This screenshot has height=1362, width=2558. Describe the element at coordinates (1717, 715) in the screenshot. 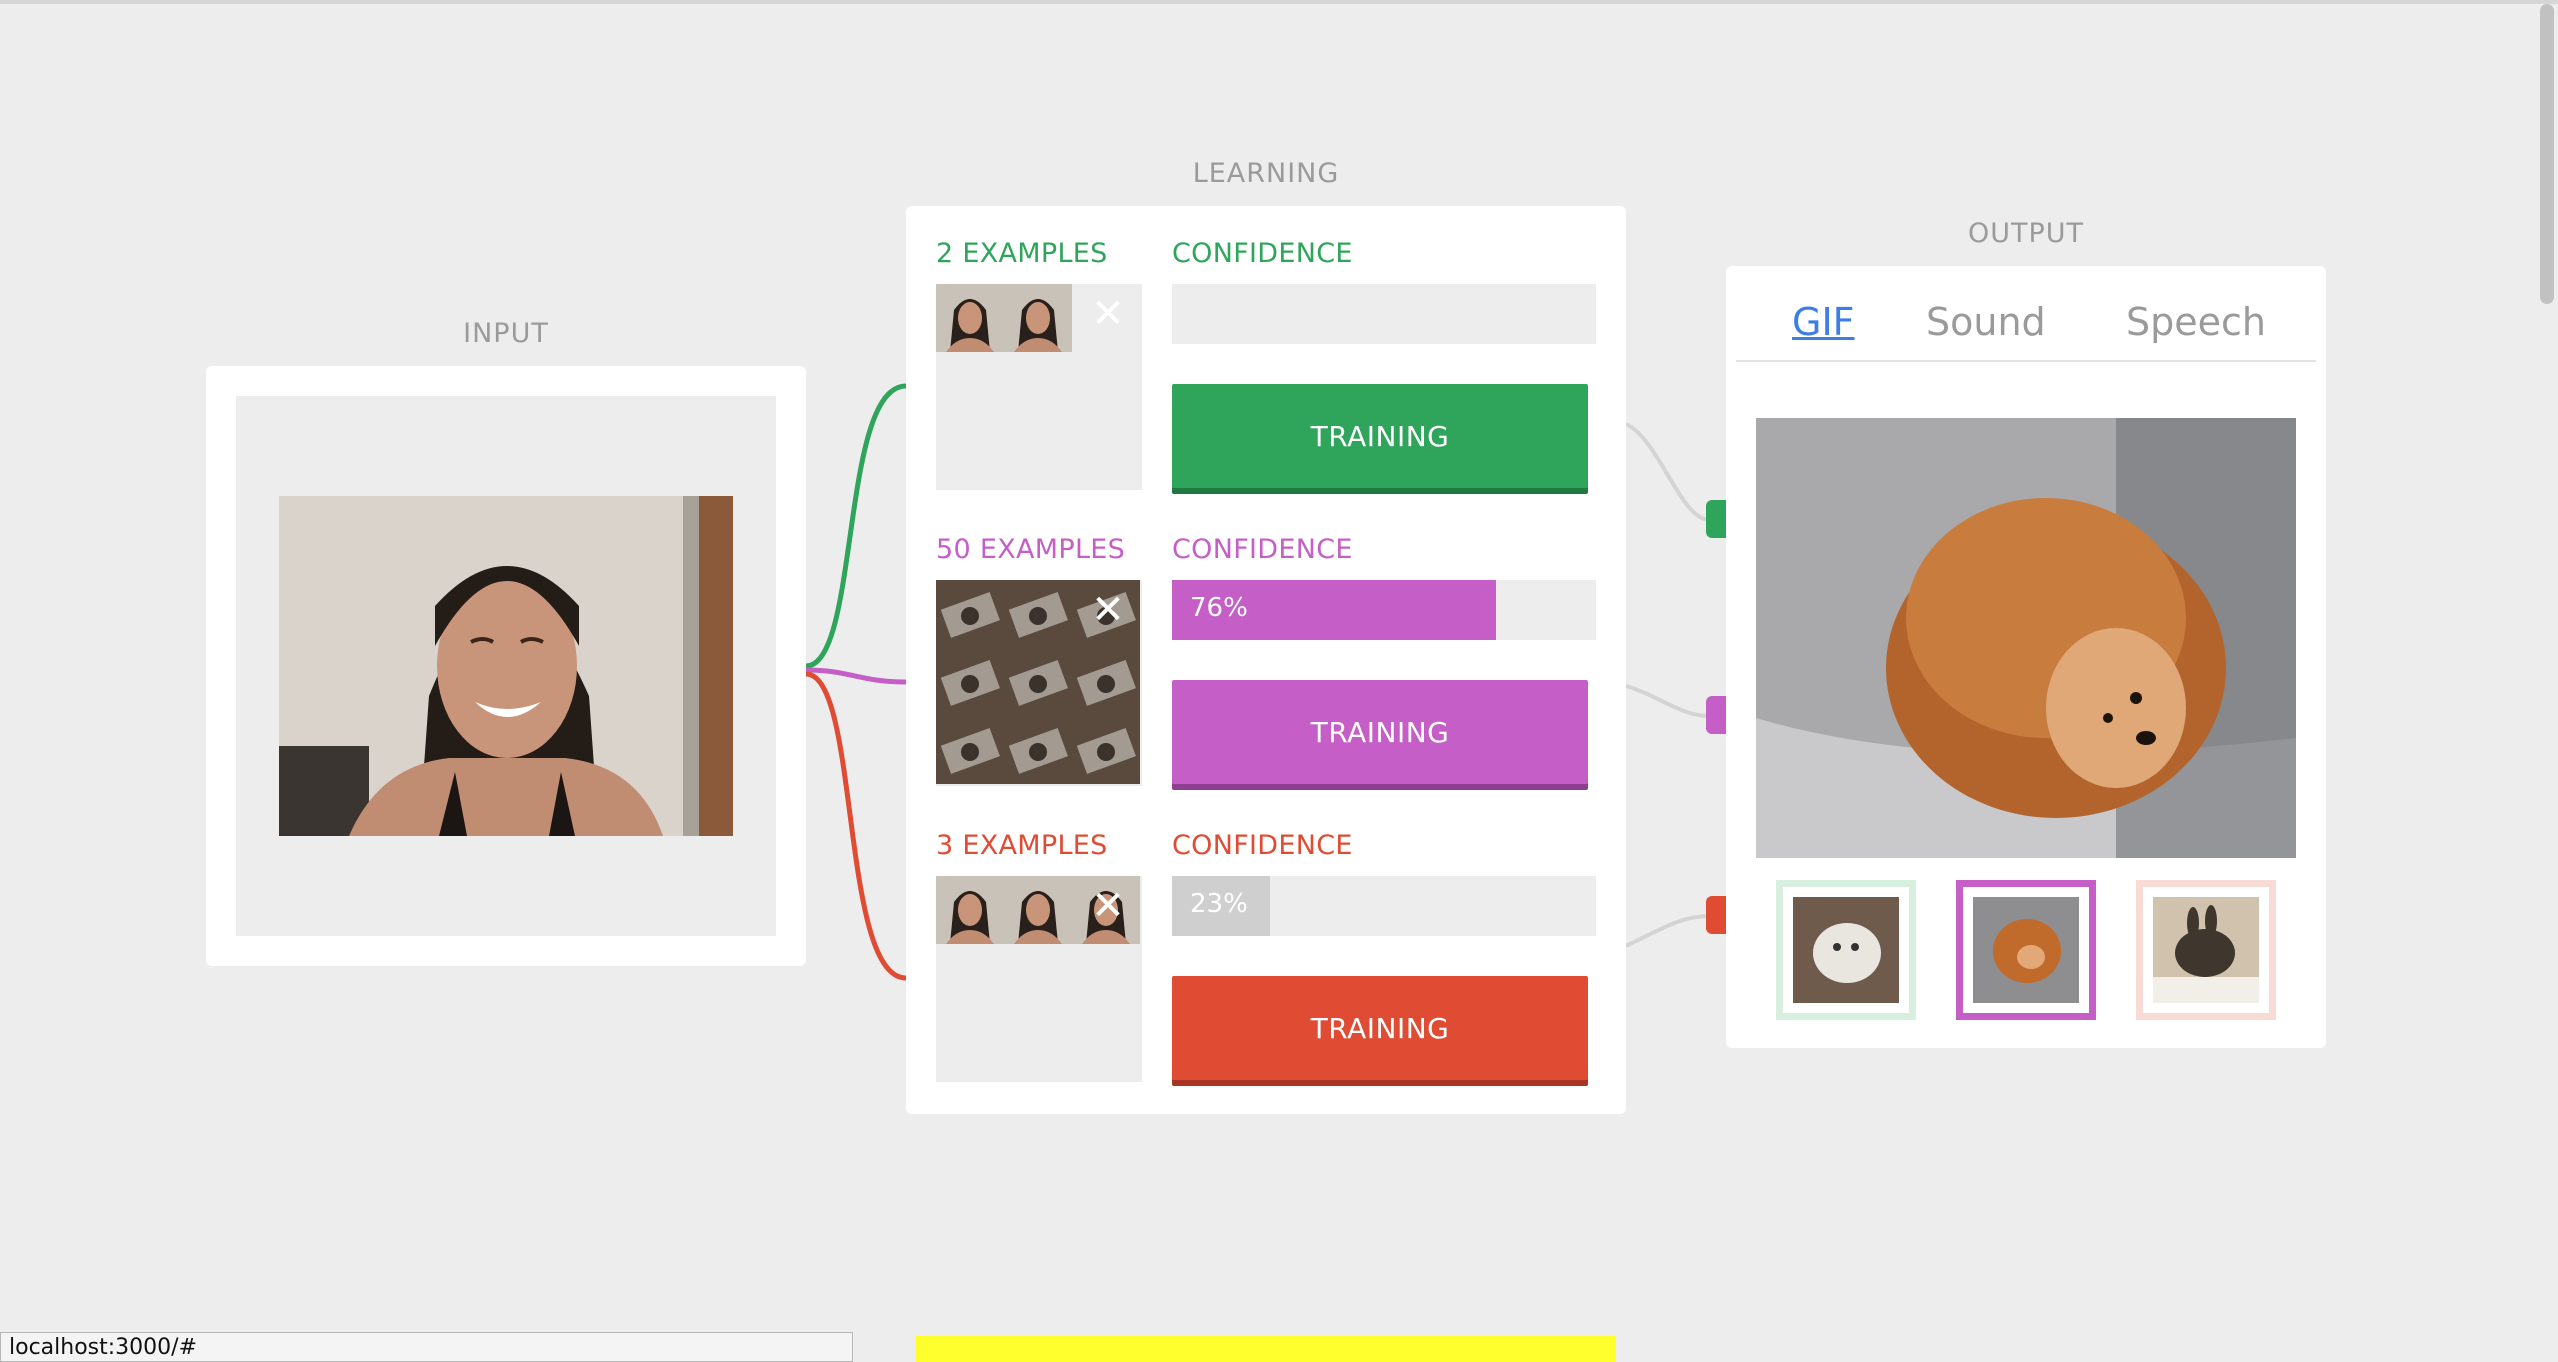

I see `output-connector-purple` at that location.